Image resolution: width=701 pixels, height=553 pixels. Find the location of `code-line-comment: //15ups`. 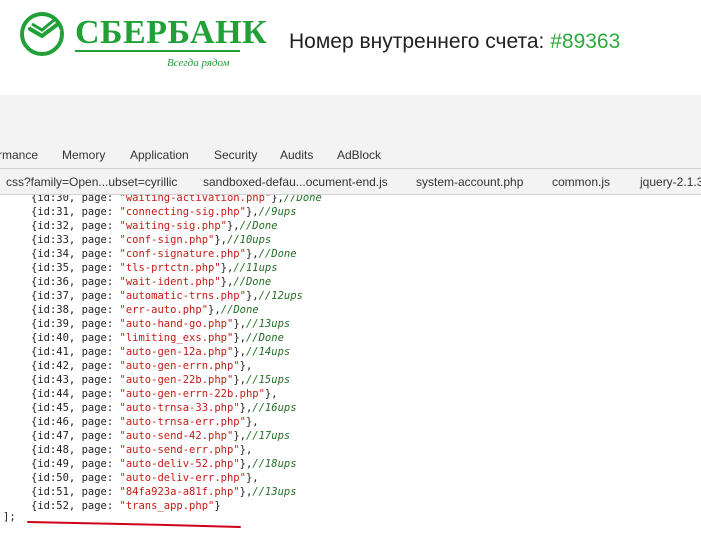

code-line-comment: //15ups is located at coordinates (268, 380).